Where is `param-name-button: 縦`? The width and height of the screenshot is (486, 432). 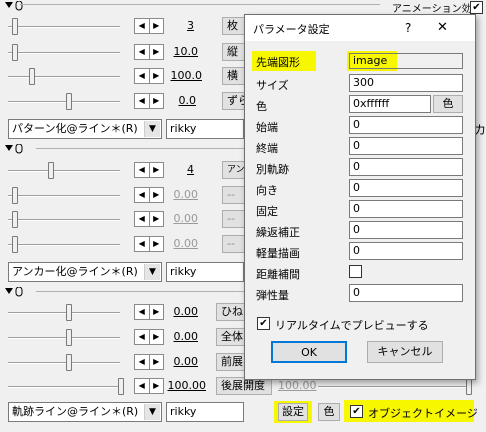
param-name-button: 縦 is located at coordinates (234, 52).